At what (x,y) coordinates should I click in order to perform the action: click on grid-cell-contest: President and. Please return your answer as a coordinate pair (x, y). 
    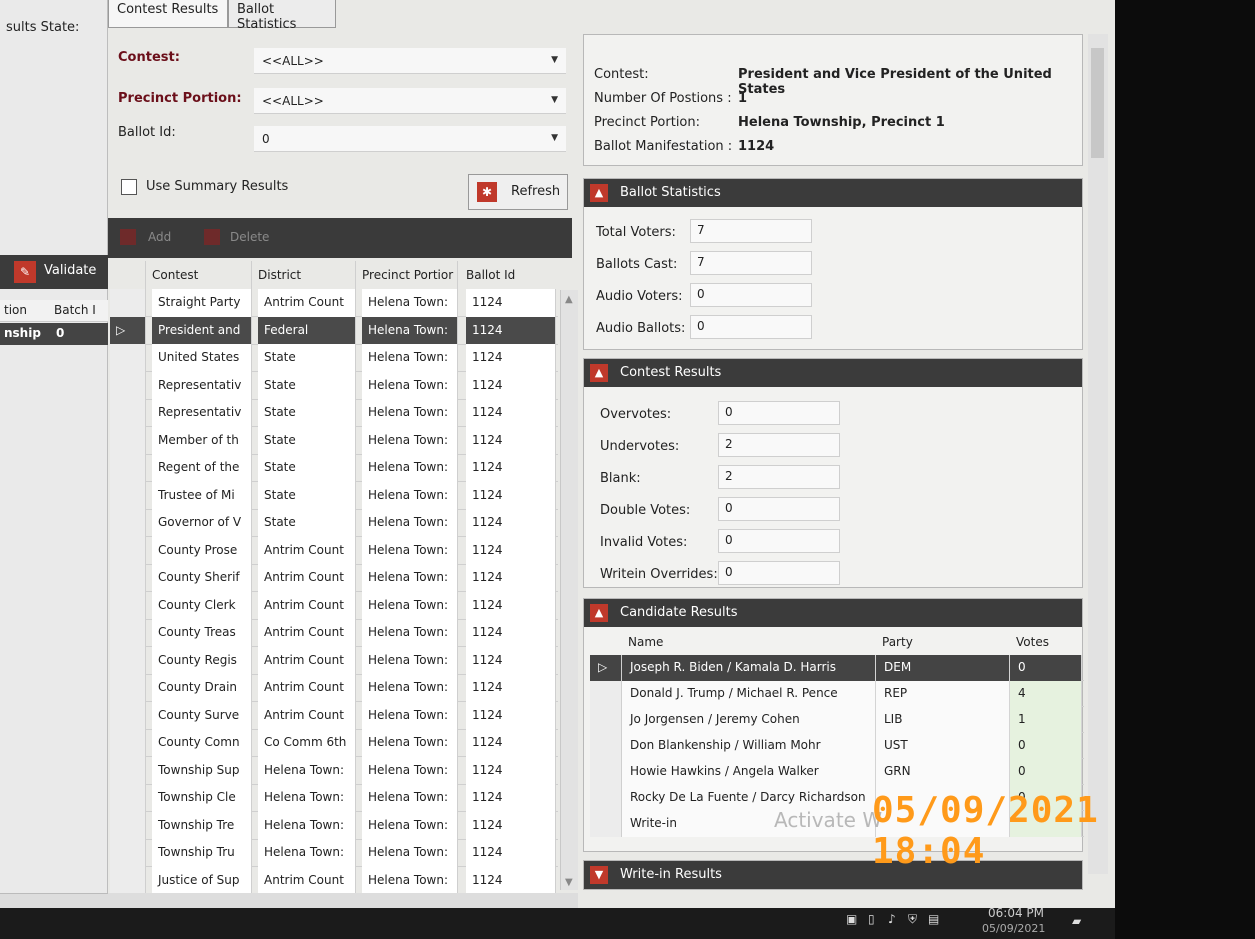
    Looking at the image, I should click on (202, 330).